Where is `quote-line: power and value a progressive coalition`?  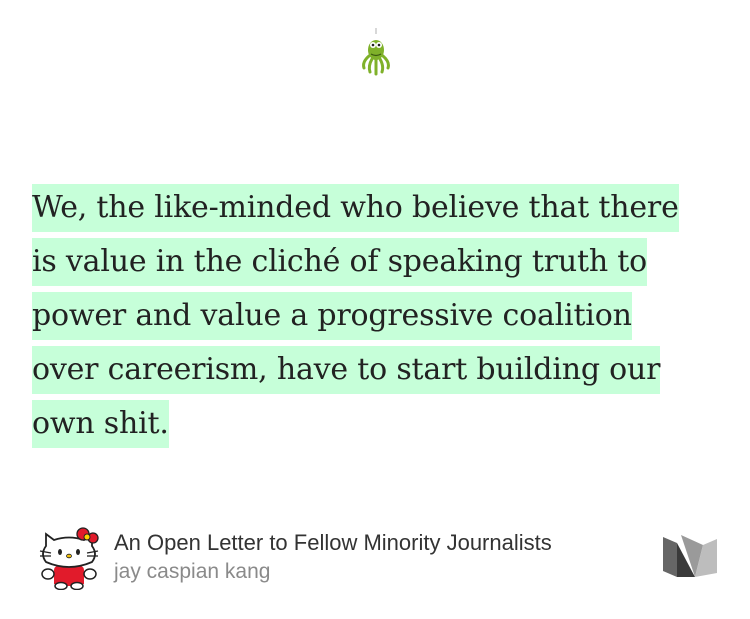
quote-line: power and value a progressive coalition is located at coordinates (377, 316).